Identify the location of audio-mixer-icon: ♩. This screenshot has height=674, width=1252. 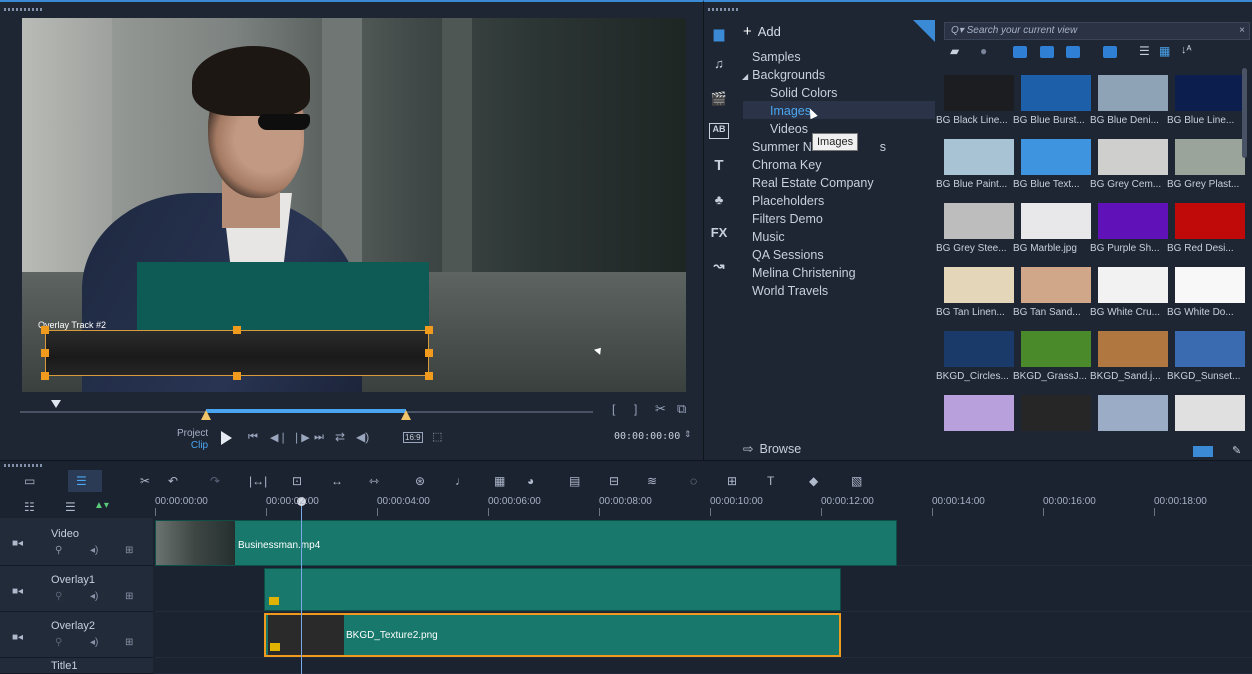
(461, 481).